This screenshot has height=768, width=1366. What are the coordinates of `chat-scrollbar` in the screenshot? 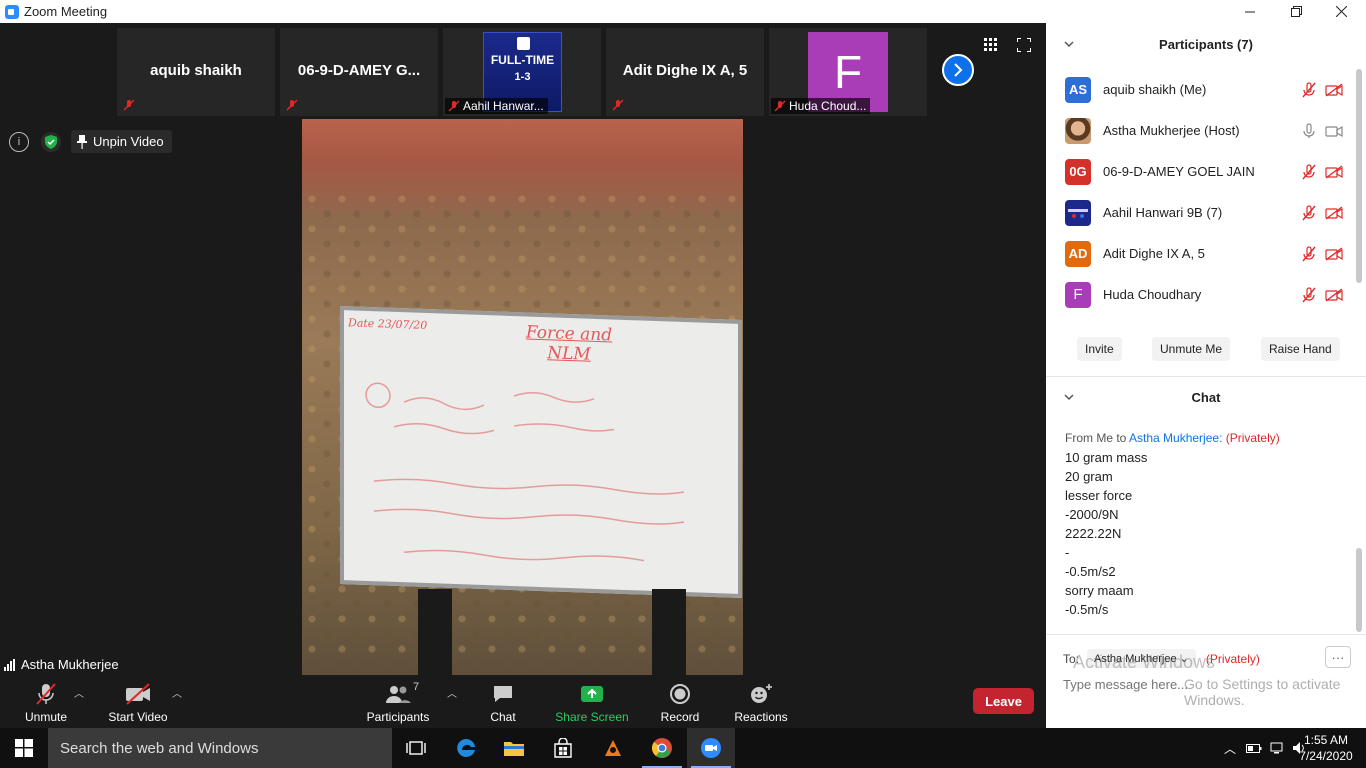 It's located at (1359, 590).